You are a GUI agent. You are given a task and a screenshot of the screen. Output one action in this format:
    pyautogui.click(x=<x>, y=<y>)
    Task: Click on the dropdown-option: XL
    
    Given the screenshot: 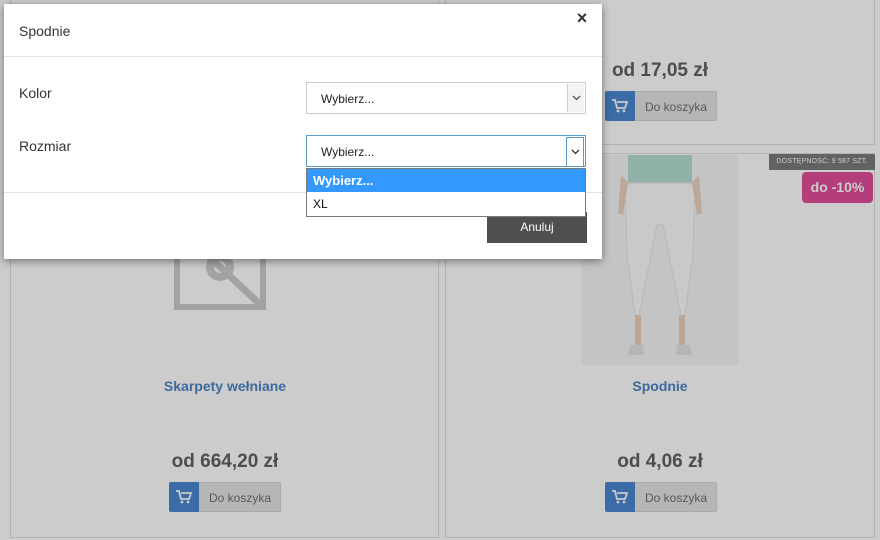 What is the action you would take?
    pyautogui.click(x=446, y=204)
    